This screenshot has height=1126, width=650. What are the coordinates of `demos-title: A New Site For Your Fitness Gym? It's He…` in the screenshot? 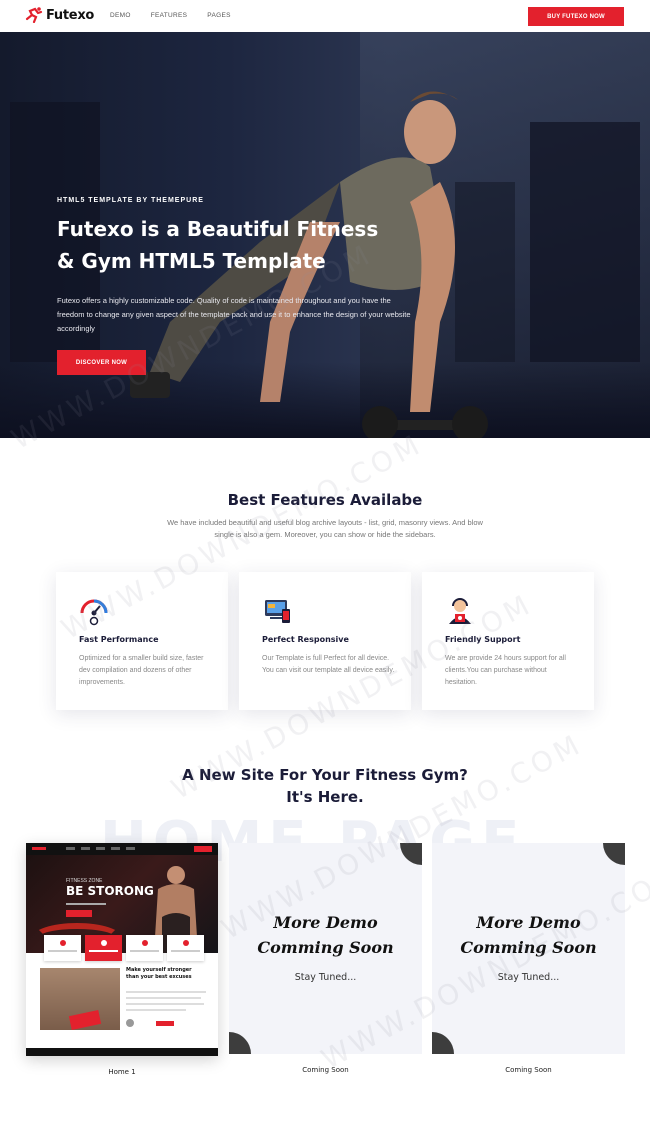 It's located at (325, 786).